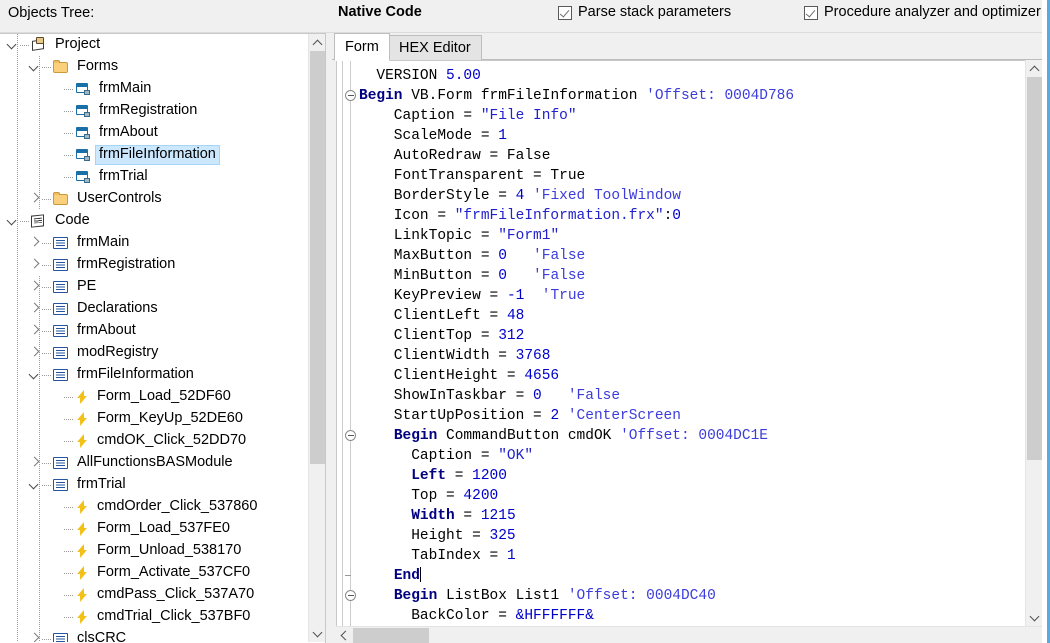  I want to click on tree-scroll-thumb, so click(317, 258).